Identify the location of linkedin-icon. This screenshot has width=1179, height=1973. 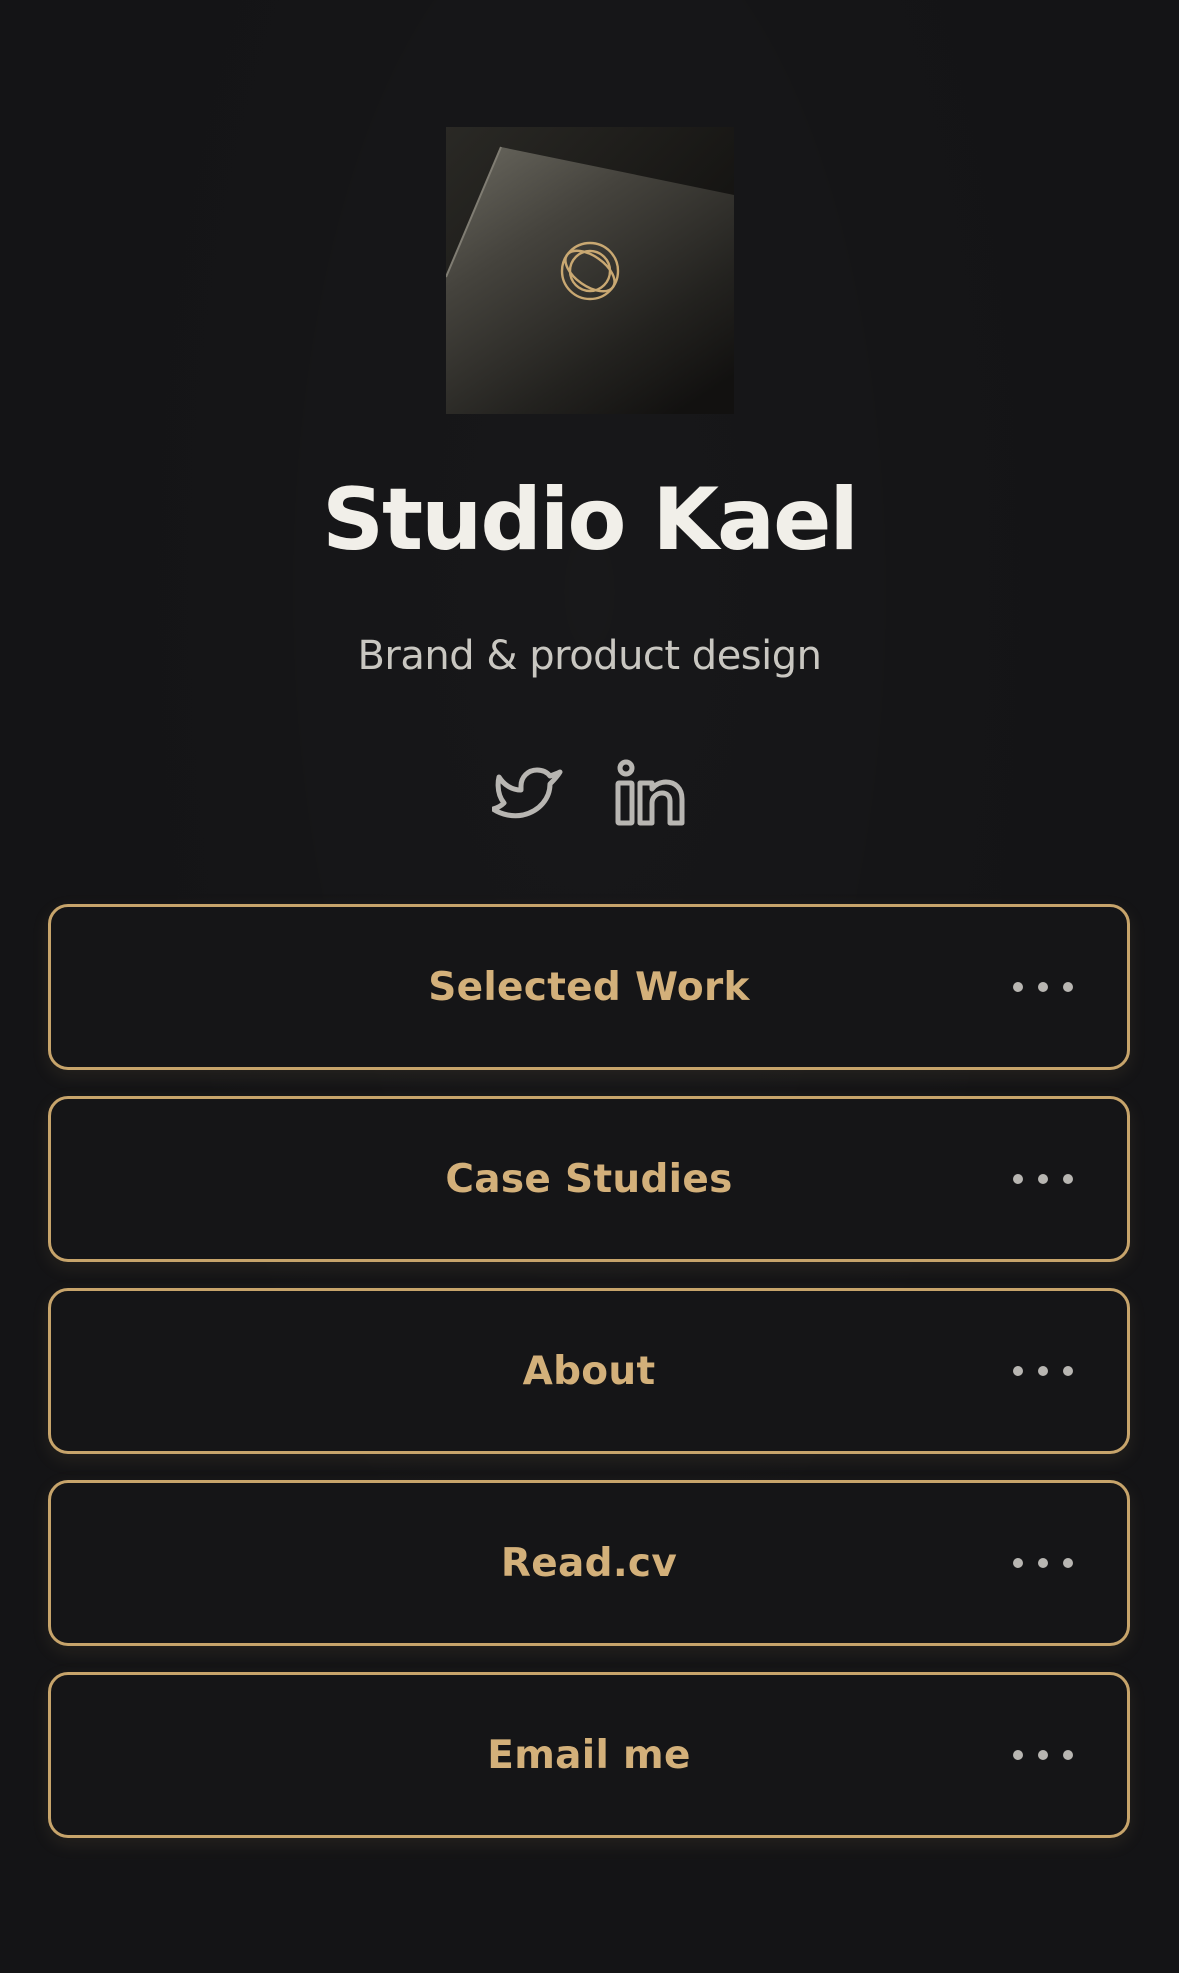
(650, 792).